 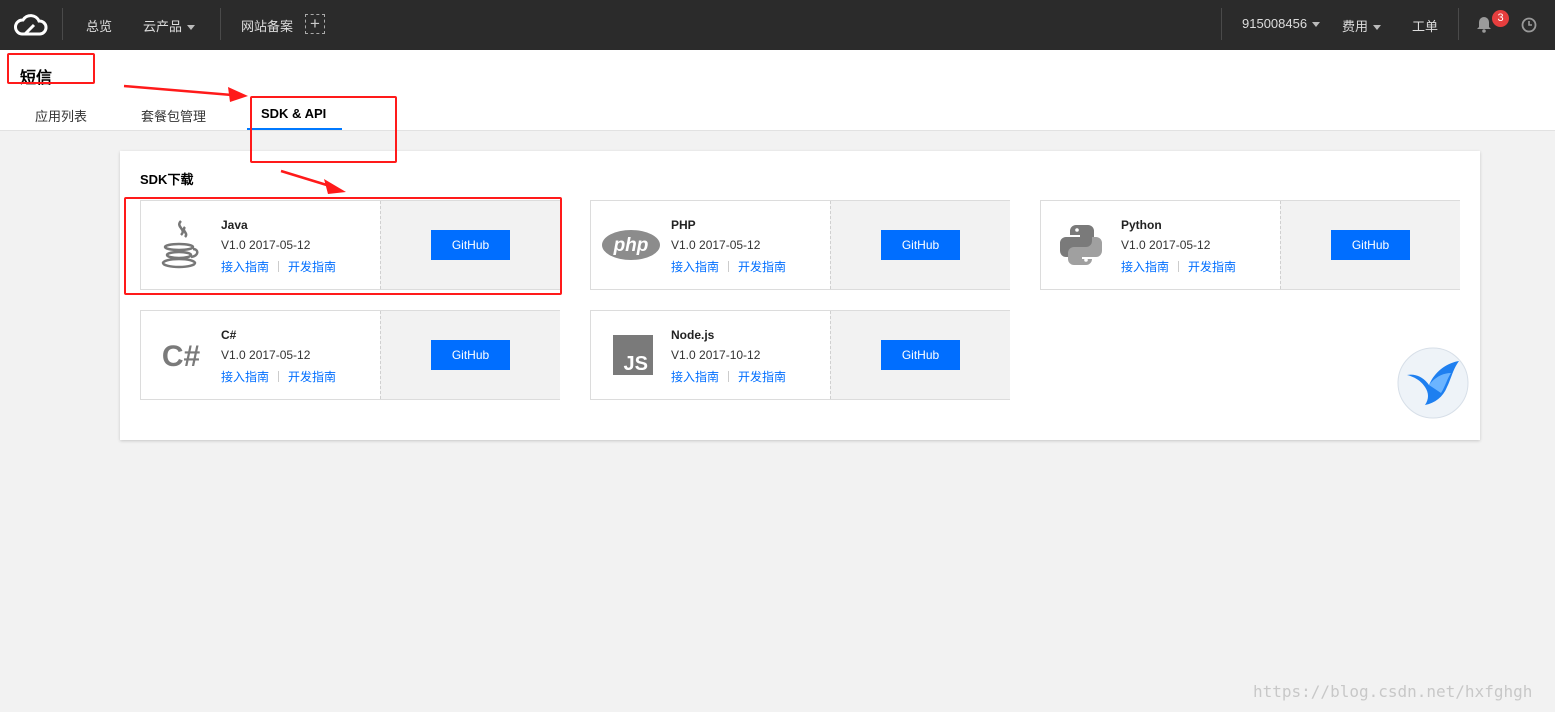 What do you see at coordinates (693, 335) in the screenshot?
I see `sdk-name: Node.js` at bounding box center [693, 335].